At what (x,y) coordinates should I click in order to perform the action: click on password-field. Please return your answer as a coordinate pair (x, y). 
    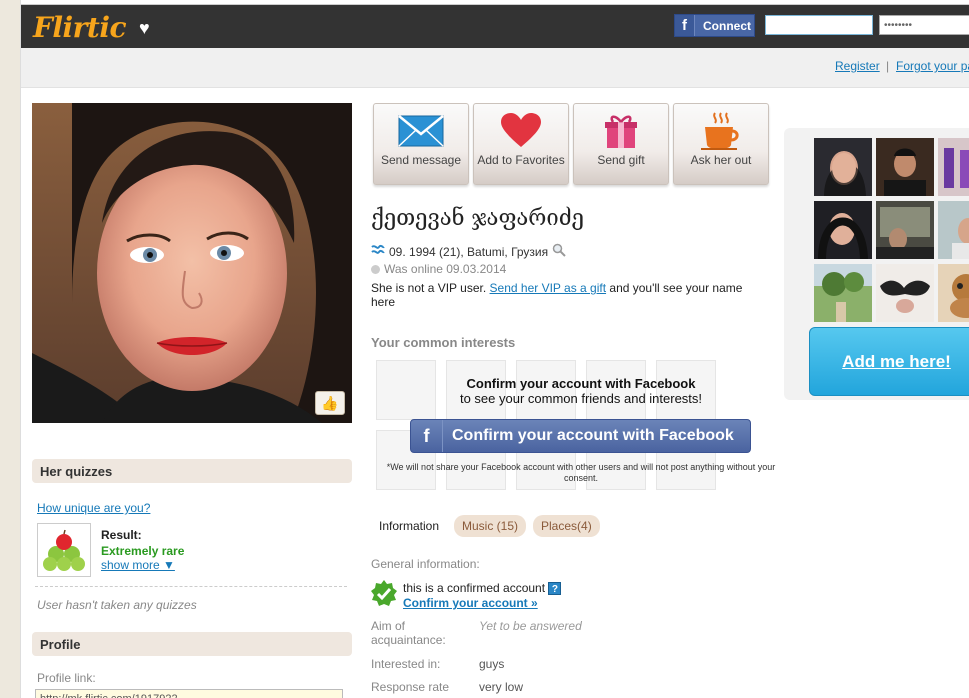
    Looking at the image, I should click on (924, 25).